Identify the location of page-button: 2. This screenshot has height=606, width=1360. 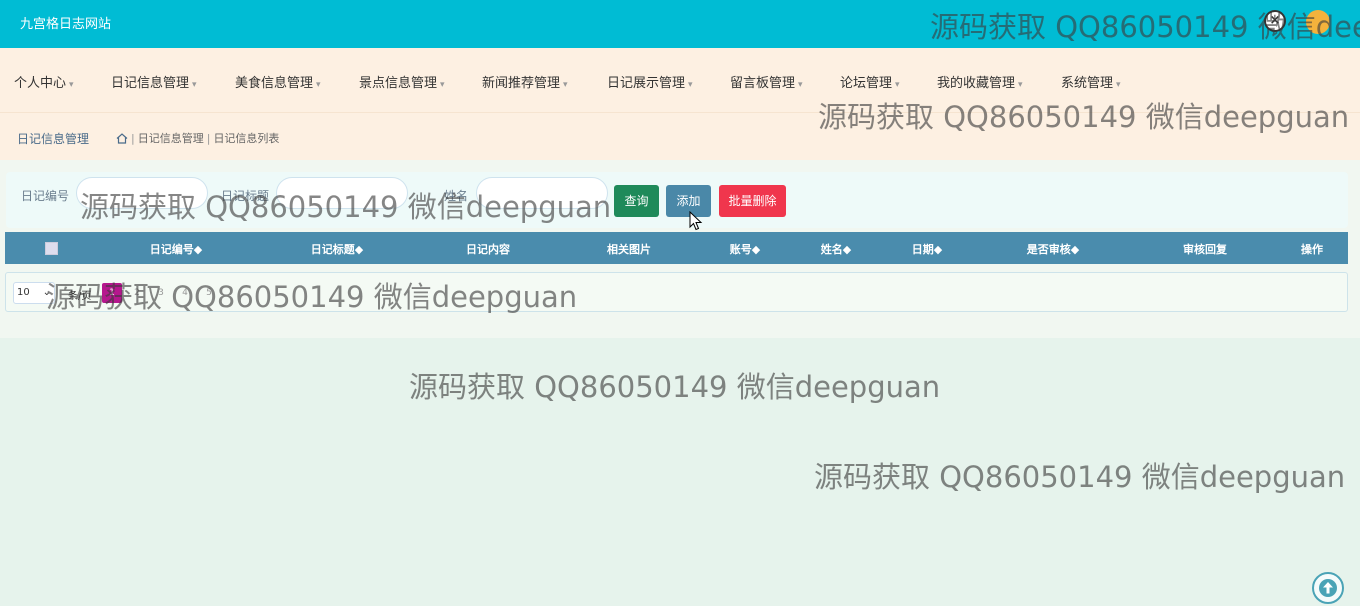
(137, 293).